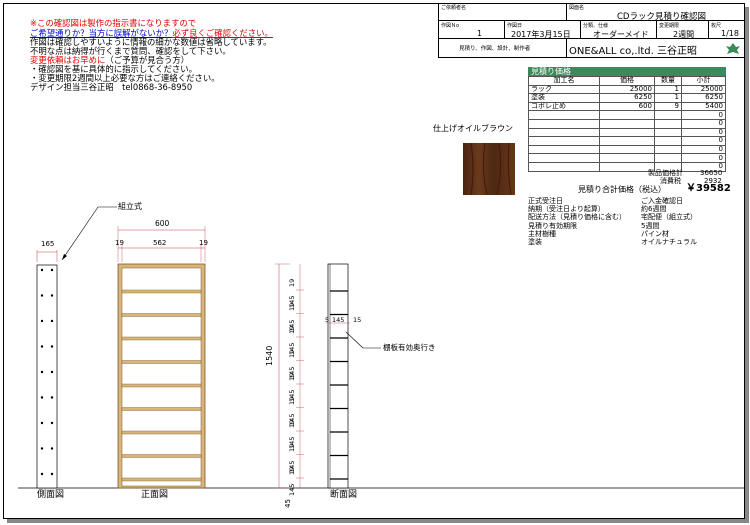 The height and width of the screenshot is (525, 750). Describe the element at coordinates (327, 320) in the screenshot. I see `dim-5: 5` at that location.